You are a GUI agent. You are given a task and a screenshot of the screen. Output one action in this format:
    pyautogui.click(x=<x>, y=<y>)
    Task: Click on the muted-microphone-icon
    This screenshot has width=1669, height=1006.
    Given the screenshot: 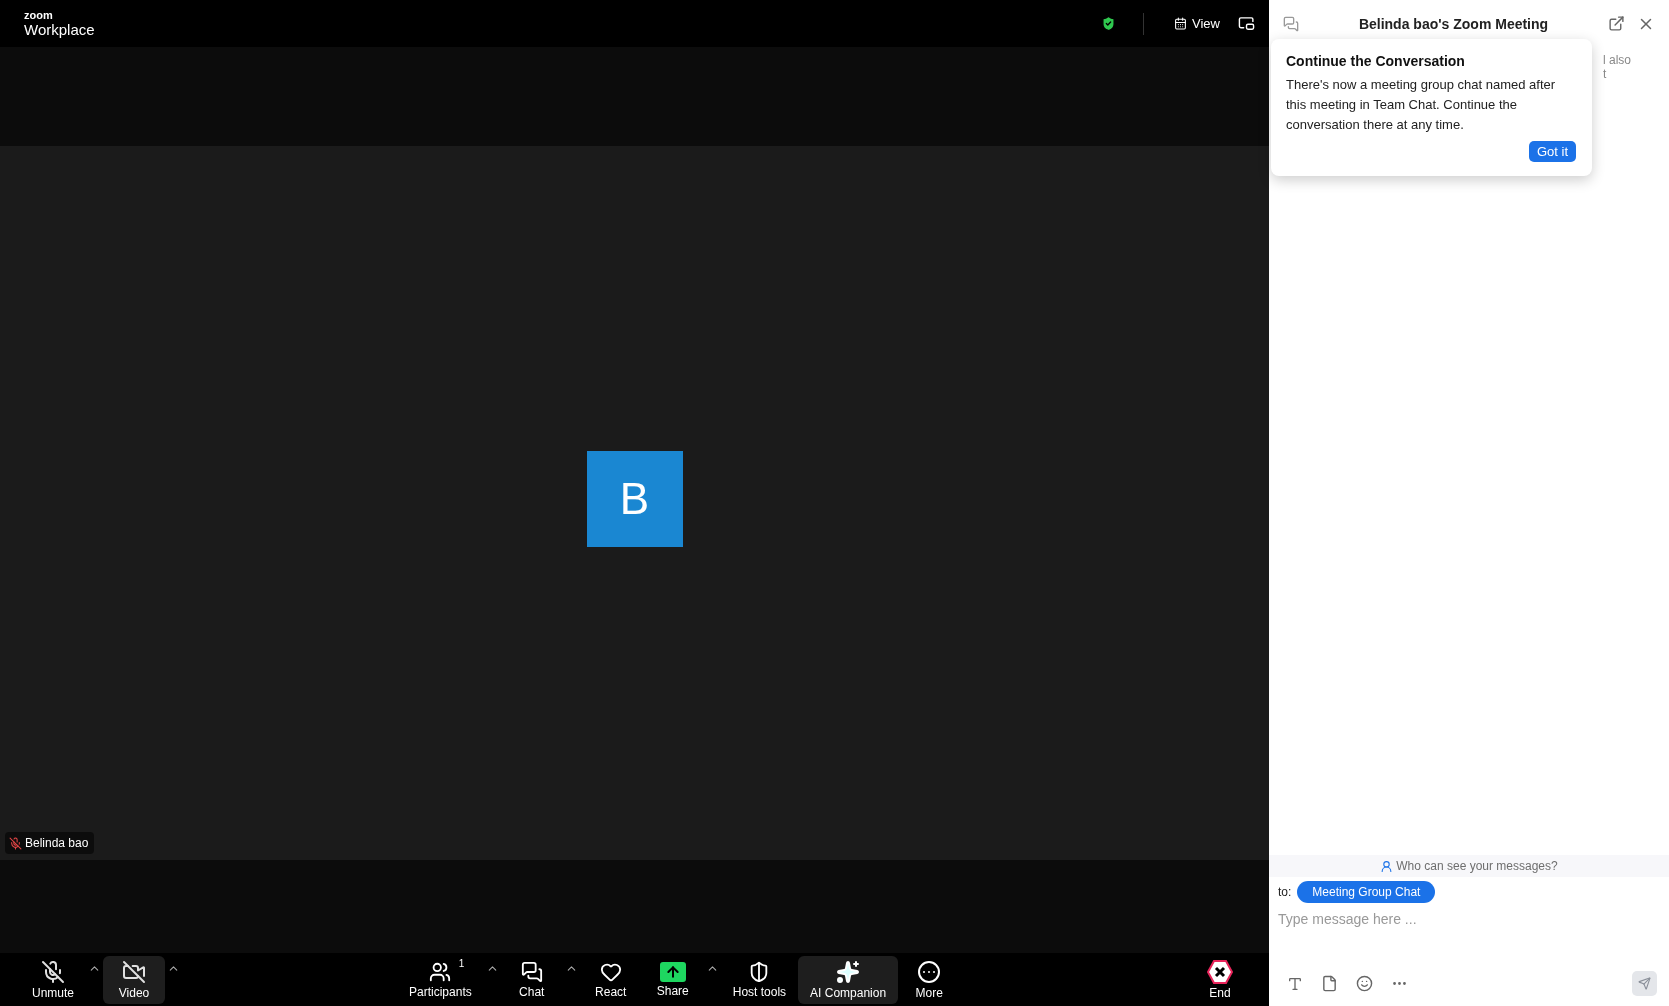 What is the action you would take?
    pyautogui.click(x=53, y=972)
    